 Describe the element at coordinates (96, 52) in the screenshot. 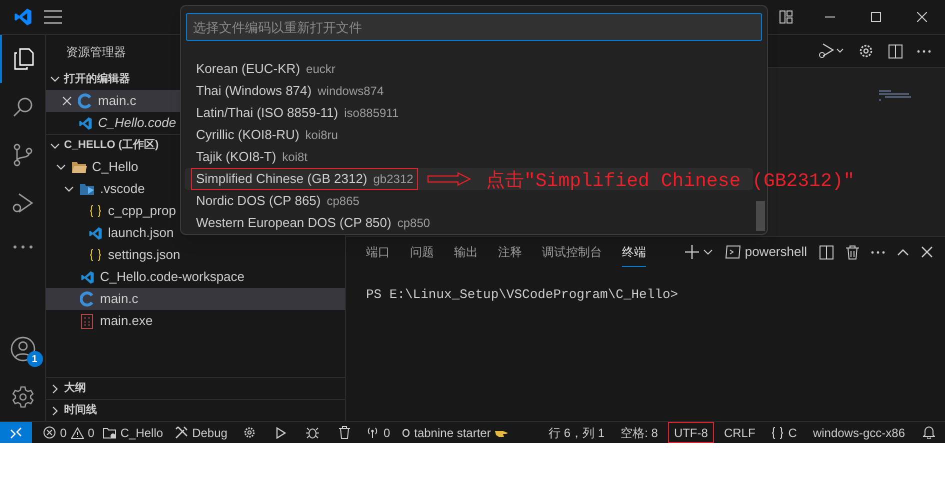

I see `sidebar-title: 资源管理器` at that location.